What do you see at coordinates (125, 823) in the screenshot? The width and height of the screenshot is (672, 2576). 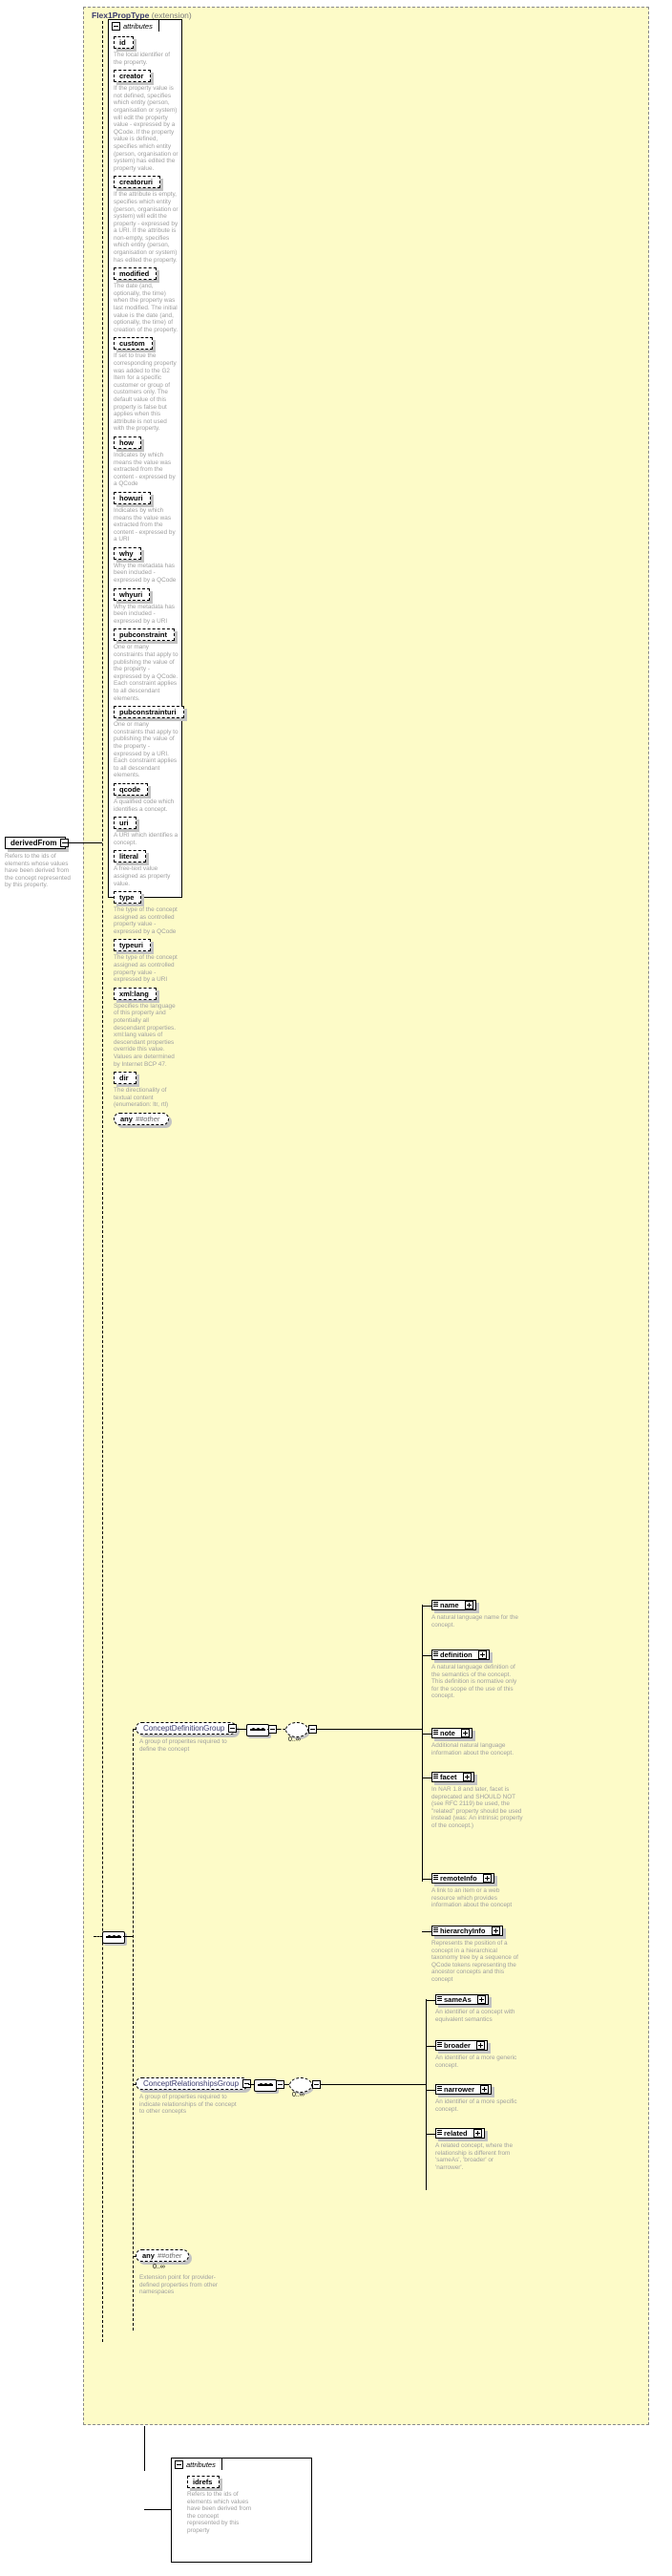 I see `attribute-name: uri` at bounding box center [125, 823].